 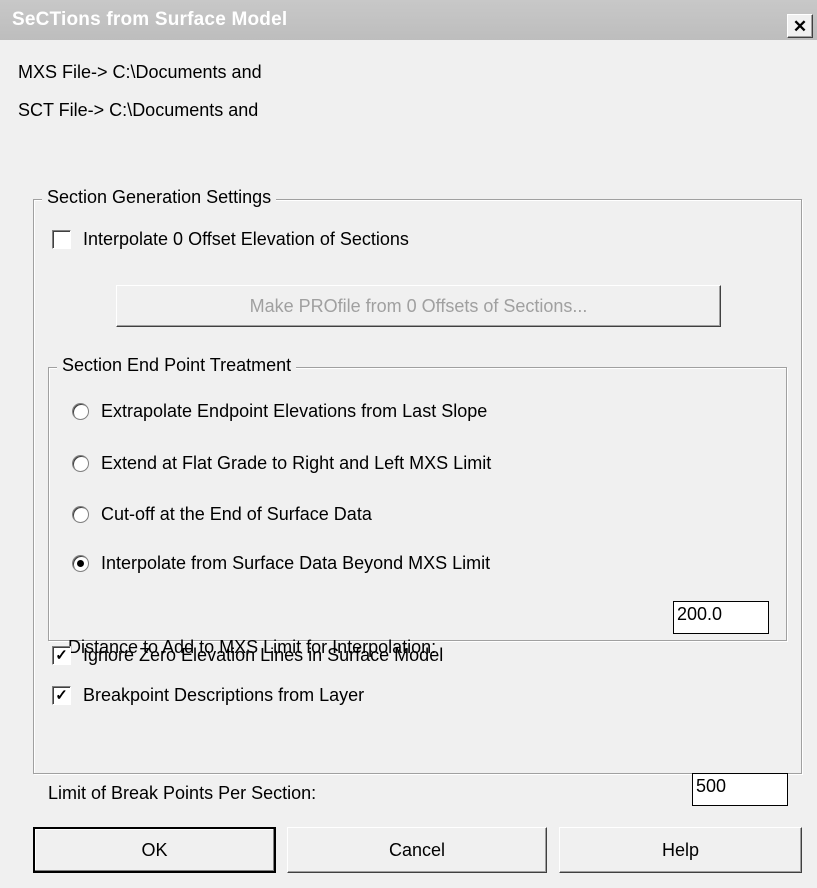 I want to click on flat-grade-radio, so click(x=80, y=463).